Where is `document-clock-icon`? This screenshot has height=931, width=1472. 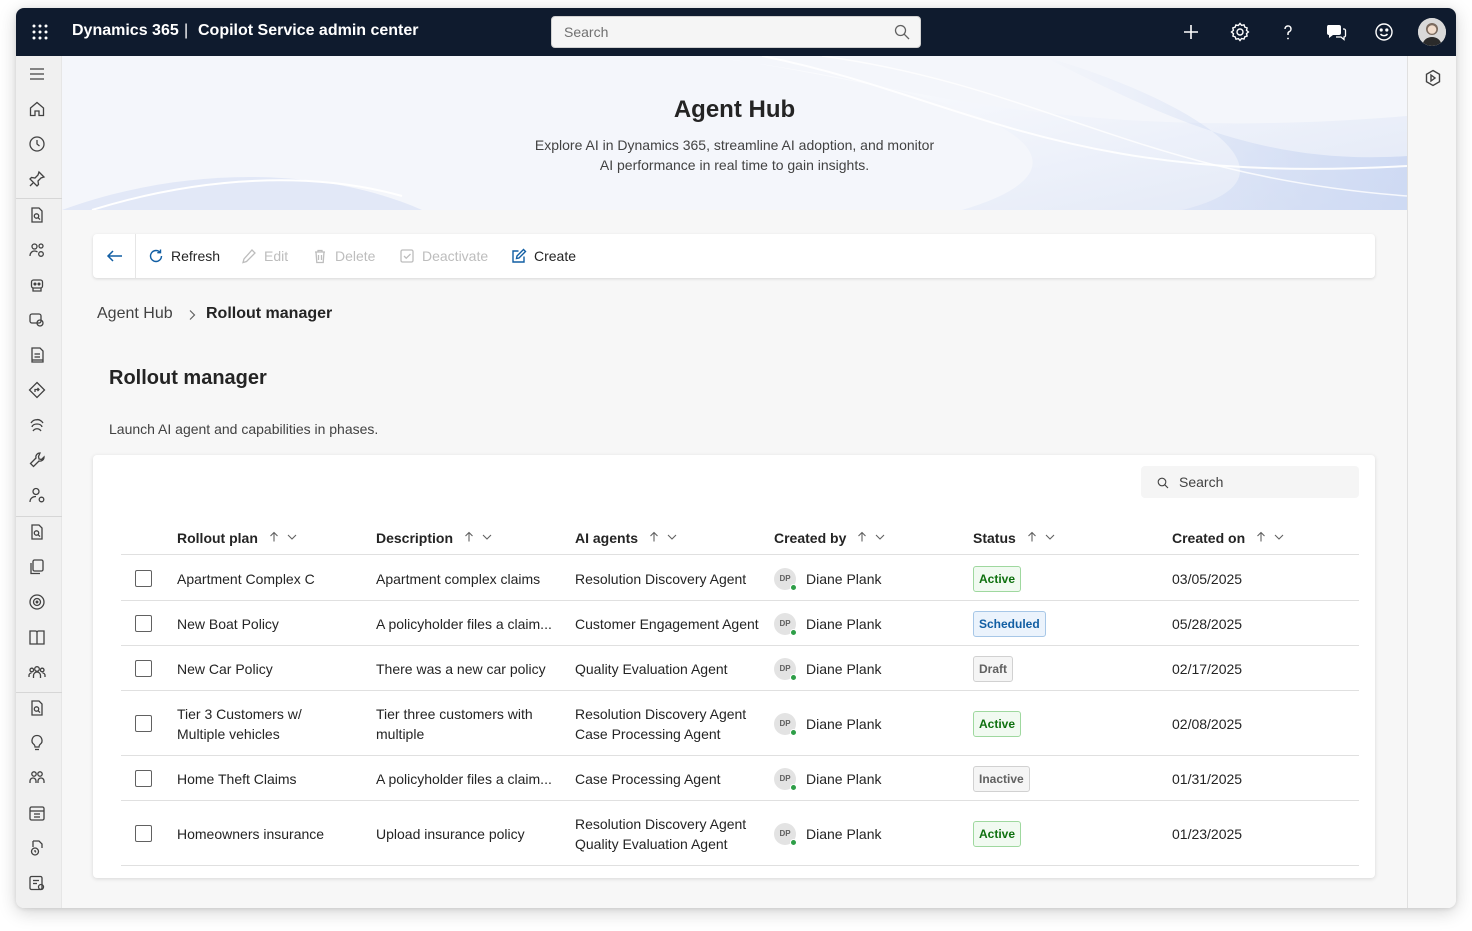 document-clock-icon is located at coordinates (37, 848).